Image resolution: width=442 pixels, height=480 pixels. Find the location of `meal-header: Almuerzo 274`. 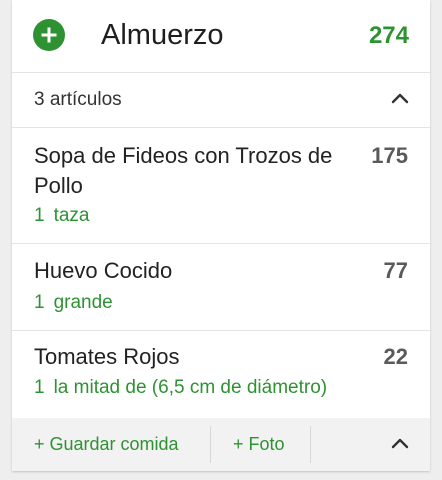

meal-header: Almuerzo 274 is located at coordinates (221, 36).